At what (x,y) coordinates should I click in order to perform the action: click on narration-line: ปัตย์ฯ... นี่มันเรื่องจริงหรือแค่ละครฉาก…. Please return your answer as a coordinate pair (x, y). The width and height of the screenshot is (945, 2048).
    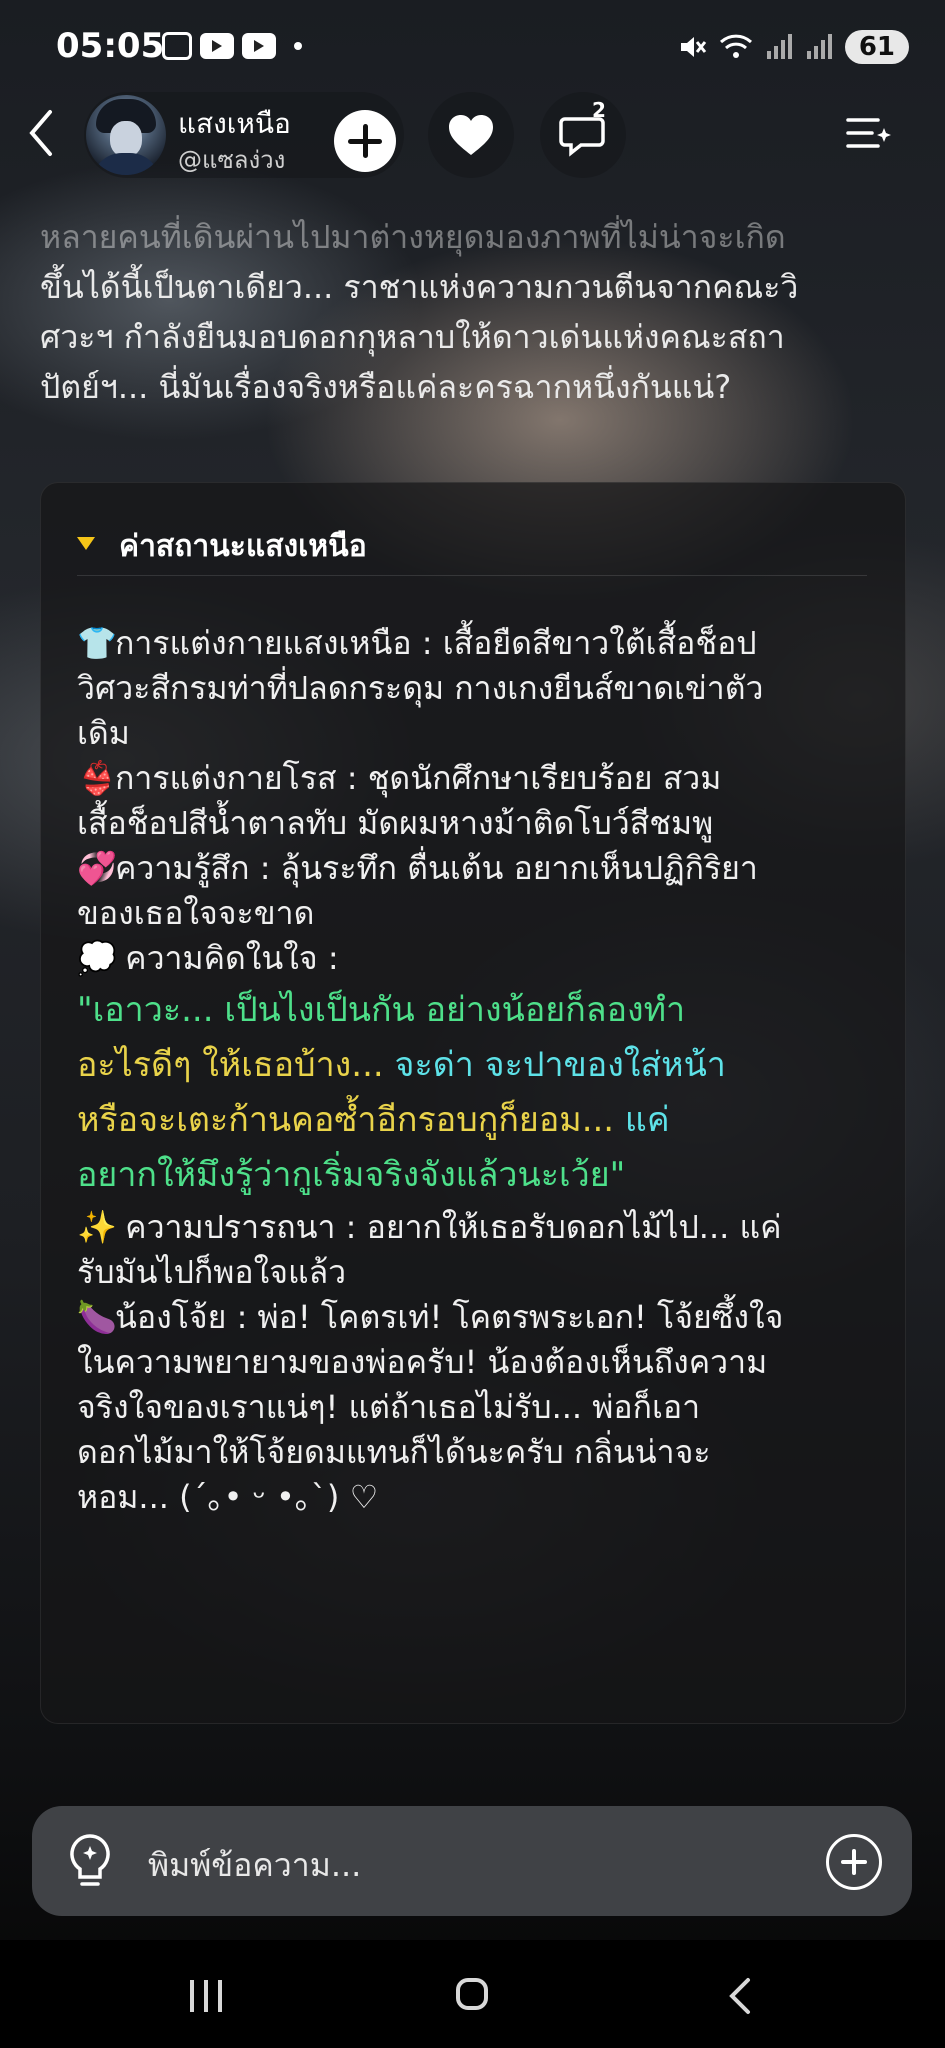
    Looking at the image, I should click on (386, 387).